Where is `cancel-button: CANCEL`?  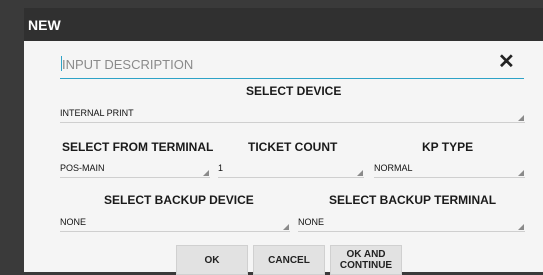 cancel-button: CANCEL is located at coordinates (289, 260).